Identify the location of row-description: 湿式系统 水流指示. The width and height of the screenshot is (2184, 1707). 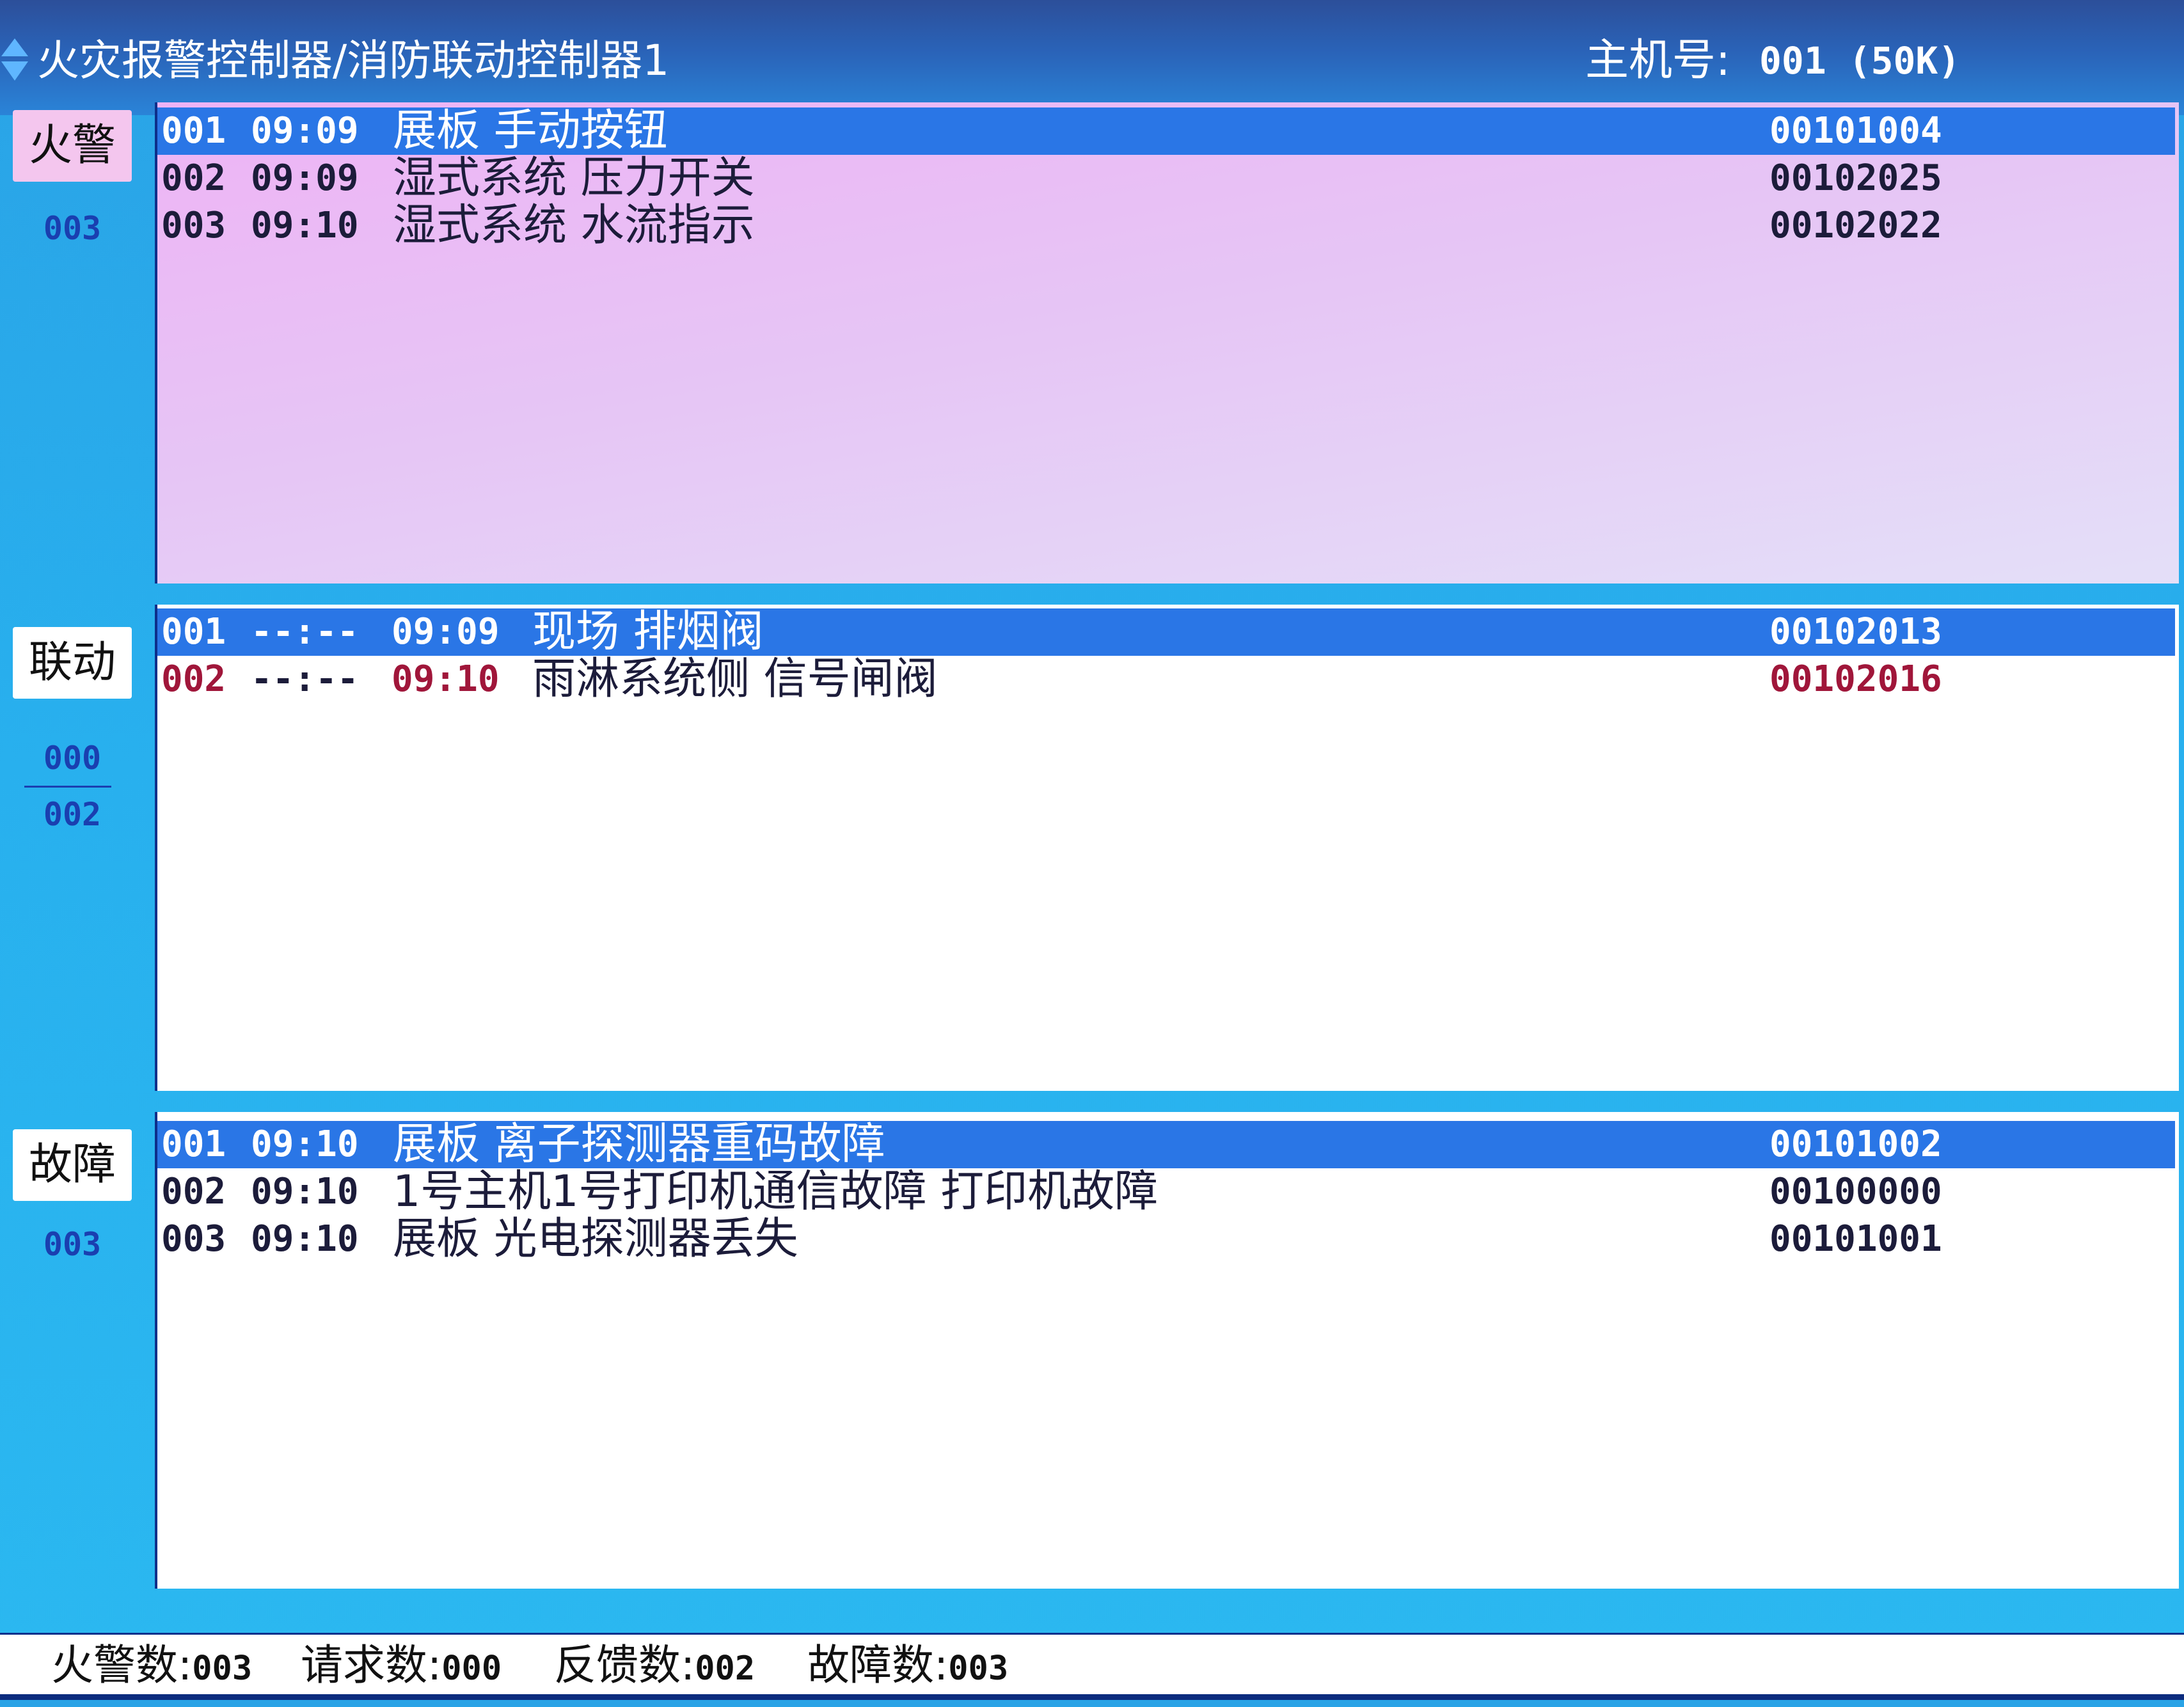
(574, 225).